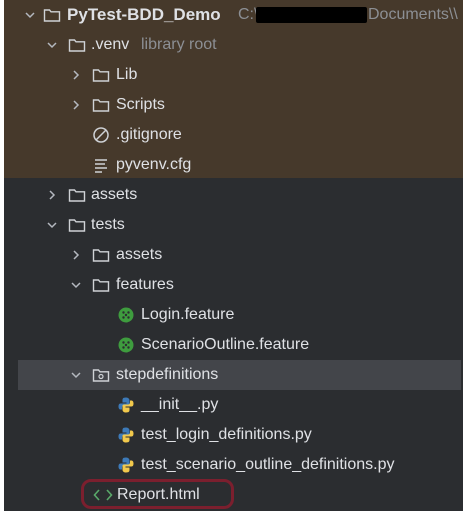  What do you see at coordinates (233, 195) in the screenshot?
I see `tree-row-assets: assets` at bounding box center [233, 195].